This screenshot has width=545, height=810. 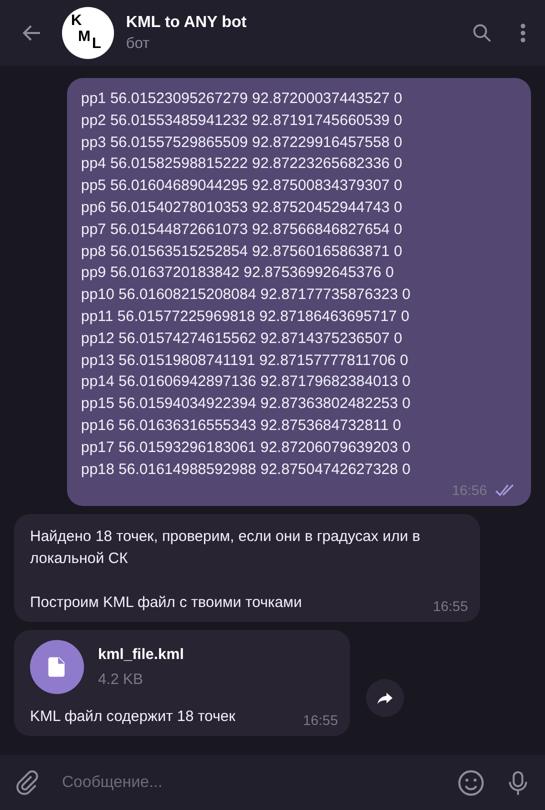 What do you see at coordinates (523, 33) in the screenshot?
I see `more-options-icon` at bounding box center [523, 33].